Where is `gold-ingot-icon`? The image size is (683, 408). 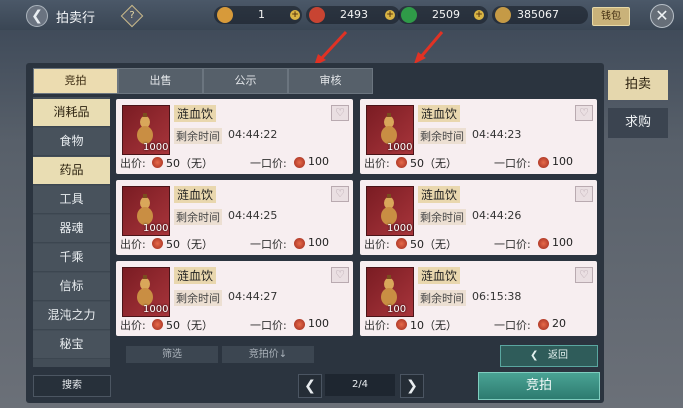 gold-ingot-icon is located at coordinates (225, 15).